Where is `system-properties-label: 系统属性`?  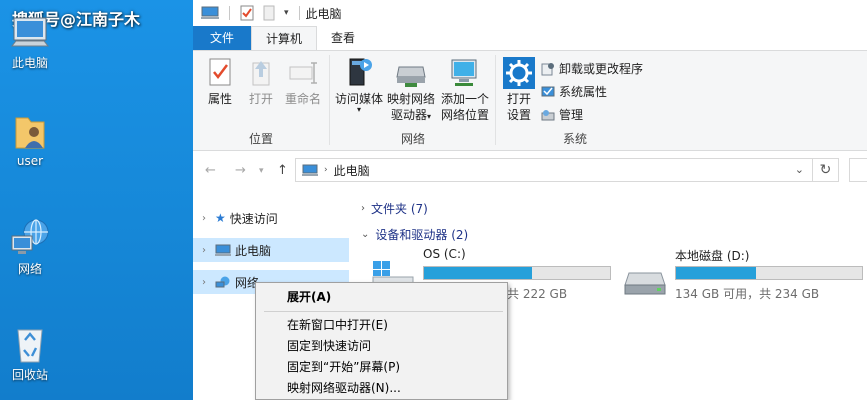 system-properties-label: 系统属性 is located at coordinates (583, 92).